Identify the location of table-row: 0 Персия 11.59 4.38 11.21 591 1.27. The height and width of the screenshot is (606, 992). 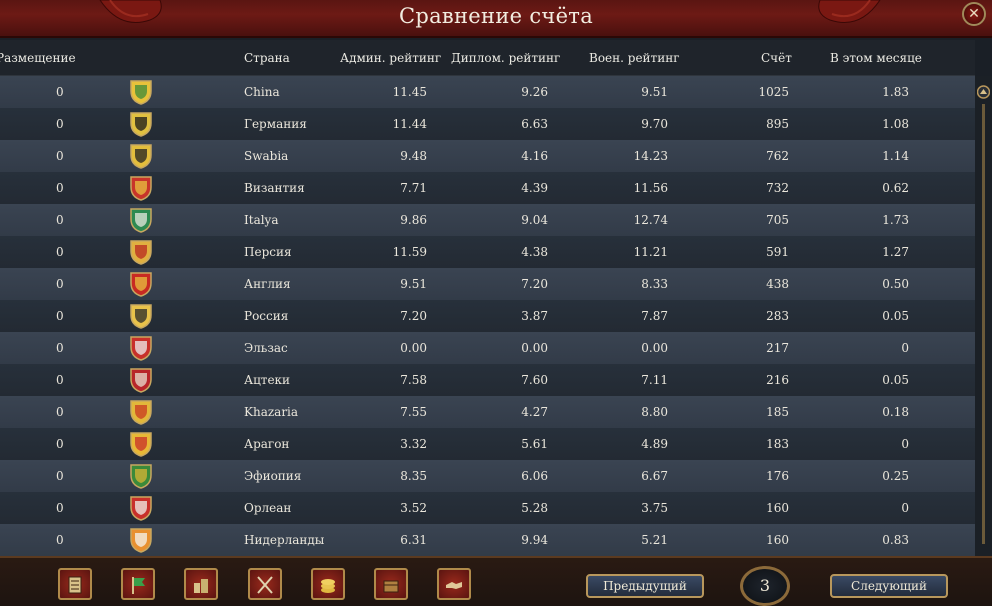
(487, 252).